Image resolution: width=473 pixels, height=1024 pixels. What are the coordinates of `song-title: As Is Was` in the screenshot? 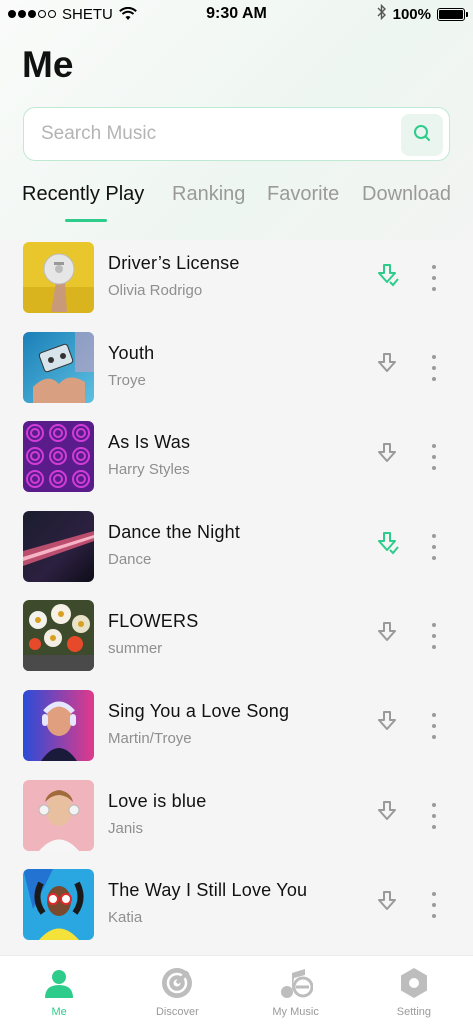 It's located at (149, 442).